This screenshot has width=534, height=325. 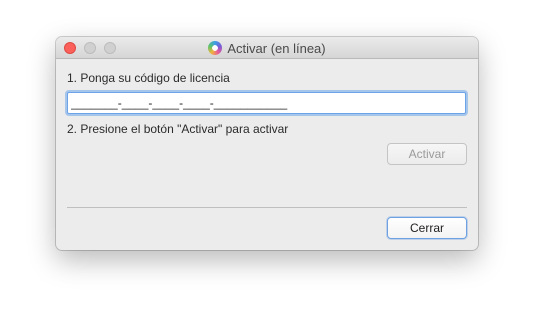 What do you see at coordinates (427, 228) in the screenshot?
I see `close-button: Cerrar` at bounding box center [427, 228].